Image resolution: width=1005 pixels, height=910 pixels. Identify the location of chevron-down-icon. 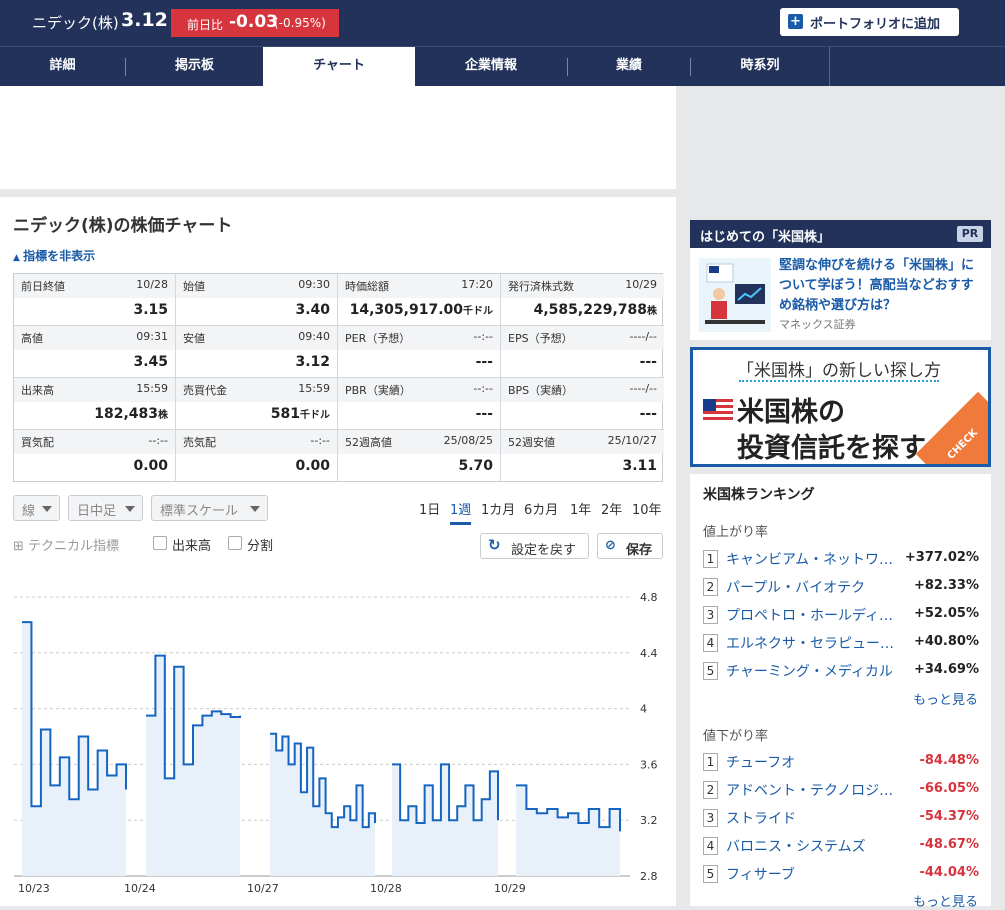
(255, 509).